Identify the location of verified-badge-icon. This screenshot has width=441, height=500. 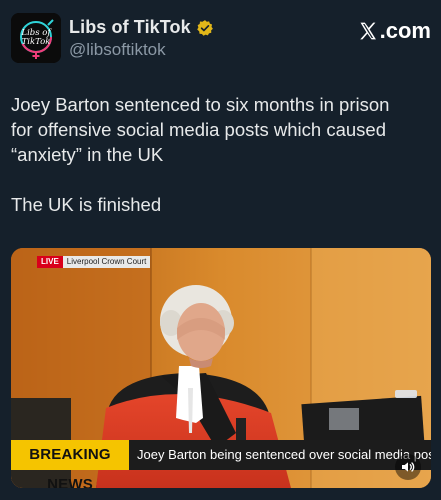
(204, 27).